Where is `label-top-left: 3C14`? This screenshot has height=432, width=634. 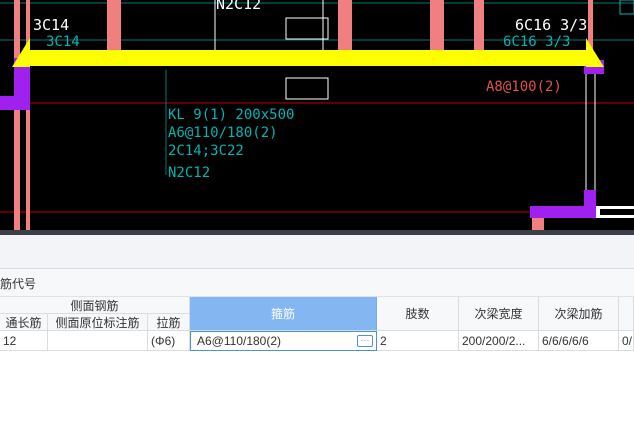 label-top-left: 3C14 is located at coordinates (51, 25).